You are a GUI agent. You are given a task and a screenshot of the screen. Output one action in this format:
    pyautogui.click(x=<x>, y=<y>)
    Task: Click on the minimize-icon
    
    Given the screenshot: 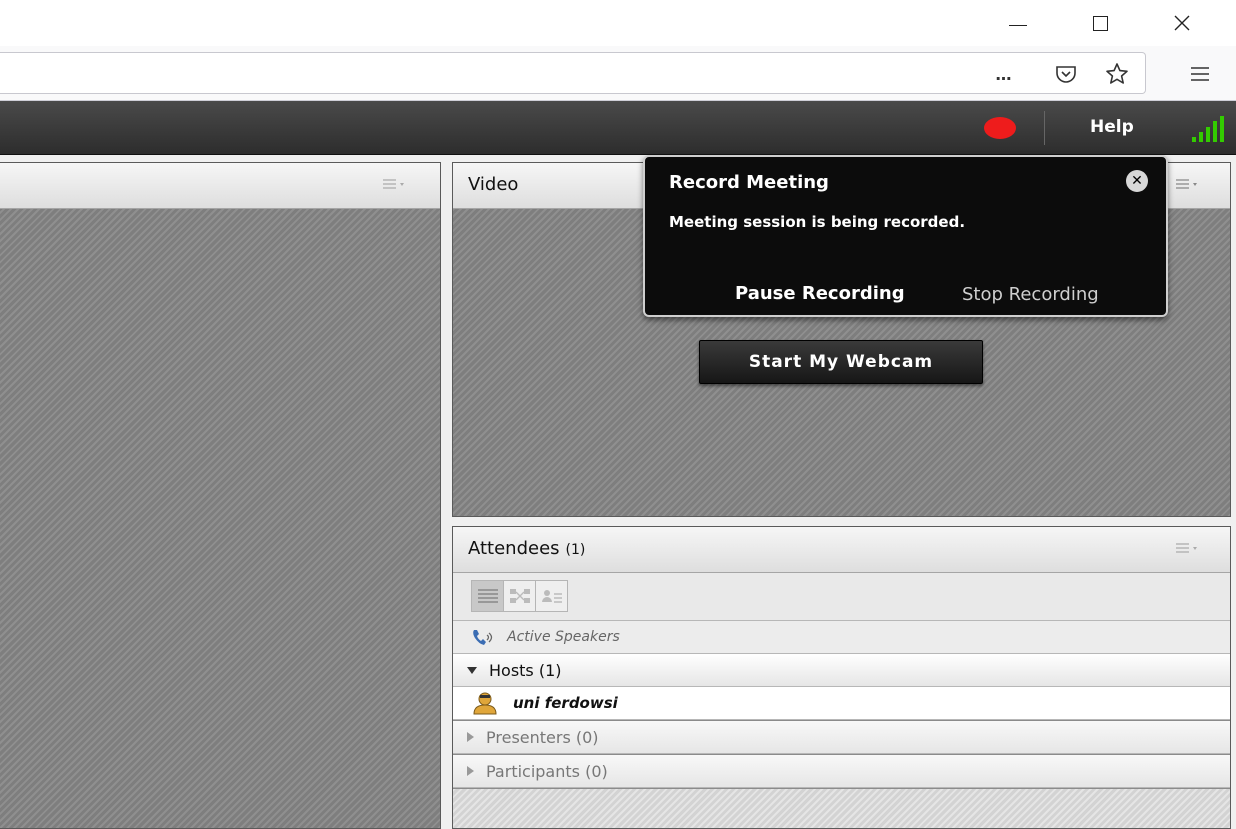 What is the action you would take?
    pyautogui.click(x=1018, y=25)
    